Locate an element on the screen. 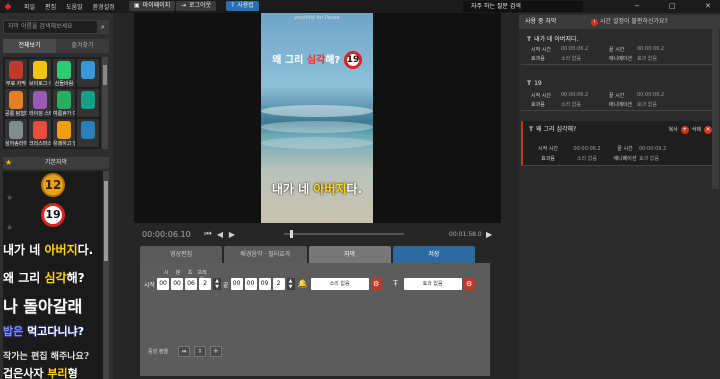 This screenshot has width=720, height=379. timeline-handle is located at coordinates (291, 234).